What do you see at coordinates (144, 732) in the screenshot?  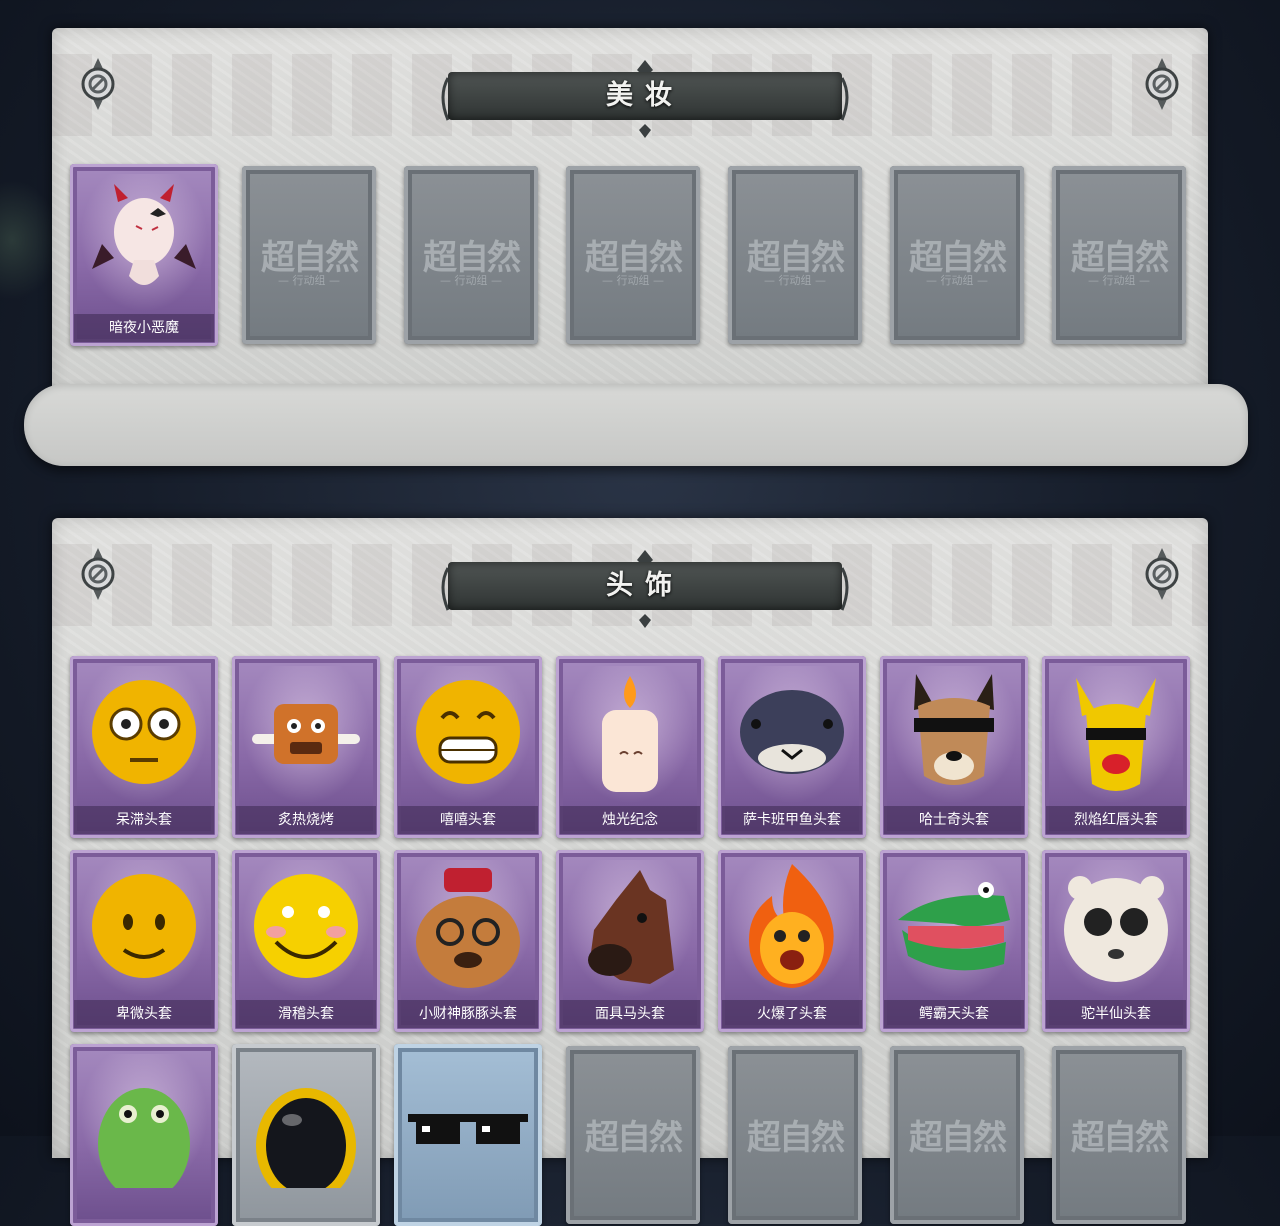 I see `dazed-emoji-icon` at bounding box center [144, 732].